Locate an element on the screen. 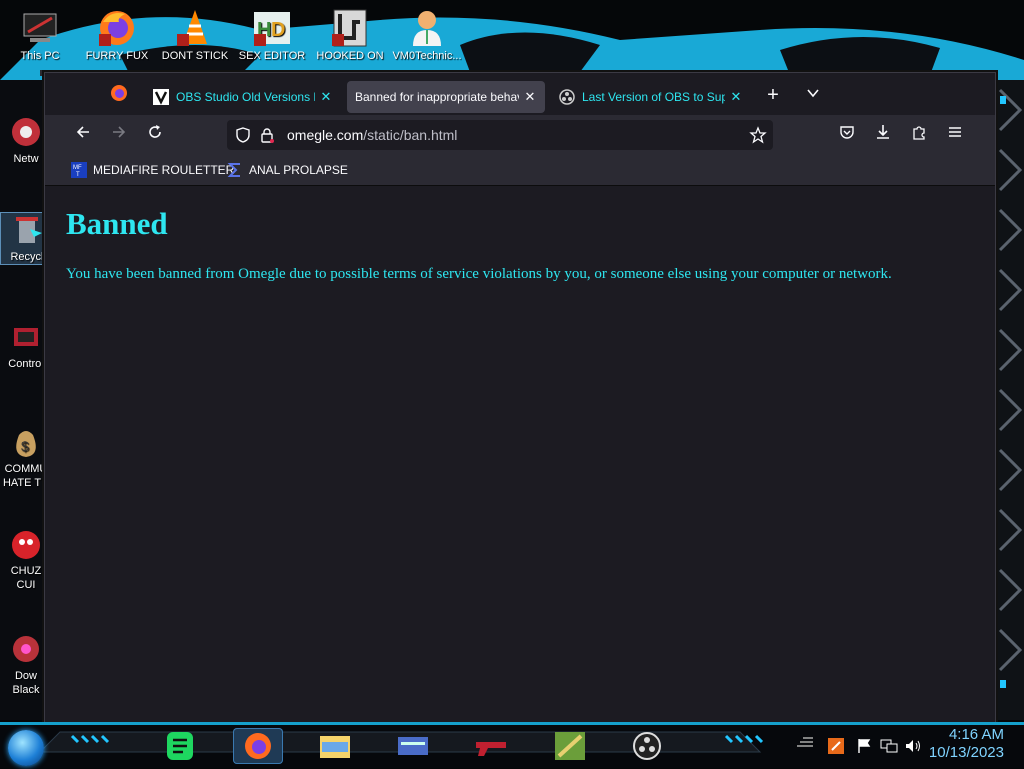  taskbar-card-app is located at coordinates (413, 746).